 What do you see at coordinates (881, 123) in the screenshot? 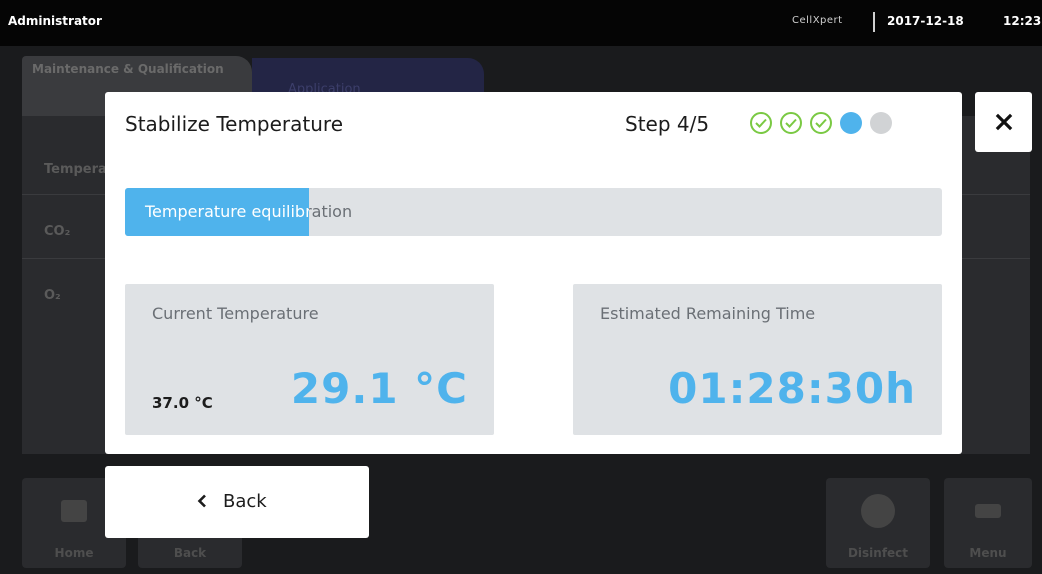
I see `step-5-pending-icon` at bounding box center [881, 123].